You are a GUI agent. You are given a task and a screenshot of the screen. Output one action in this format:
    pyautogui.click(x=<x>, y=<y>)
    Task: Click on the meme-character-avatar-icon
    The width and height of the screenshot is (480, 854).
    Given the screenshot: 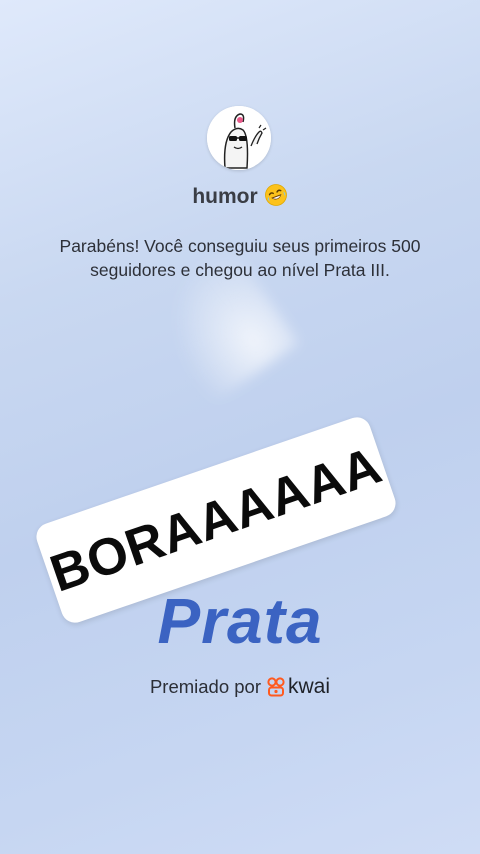 What is the action you would take?
    pyautogui.click(x=239, y=138)
    